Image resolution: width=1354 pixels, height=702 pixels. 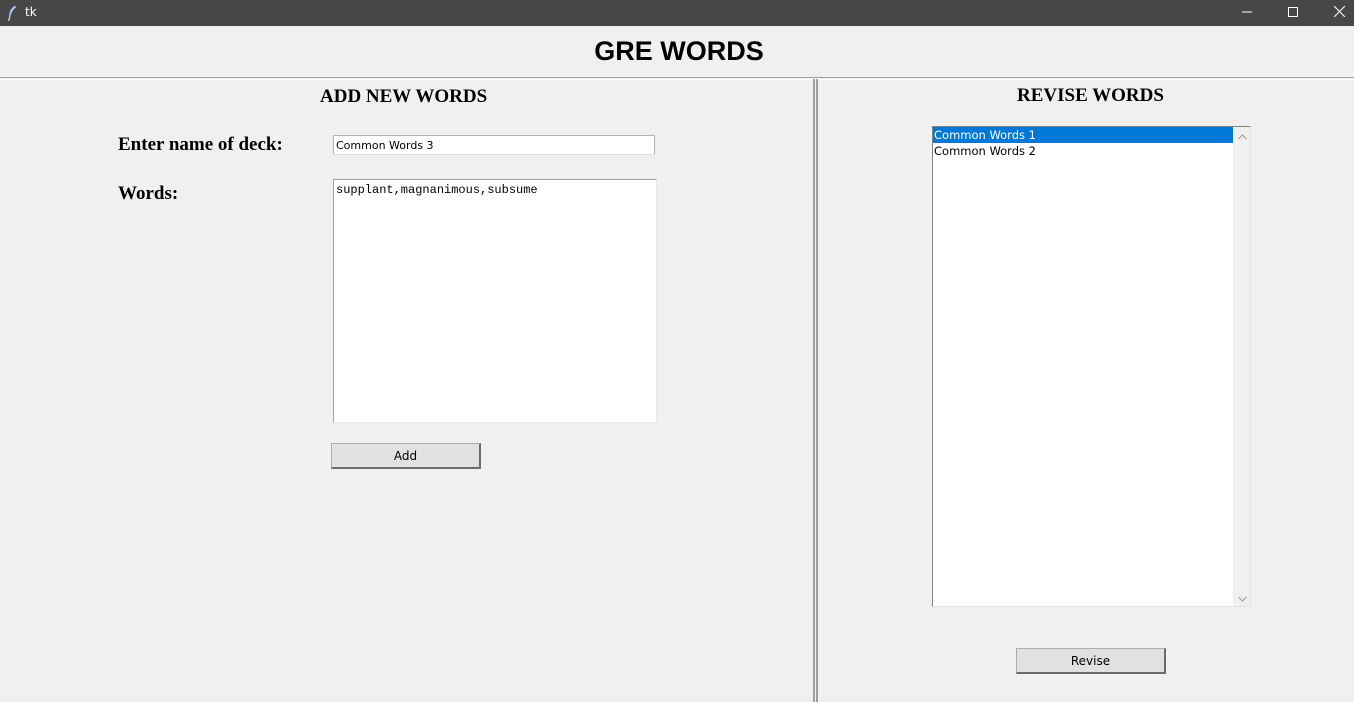 What do you see at coordinates (31, 12) in the screenshot?
I see `window-title: tk` at bounding box center [31, 12].